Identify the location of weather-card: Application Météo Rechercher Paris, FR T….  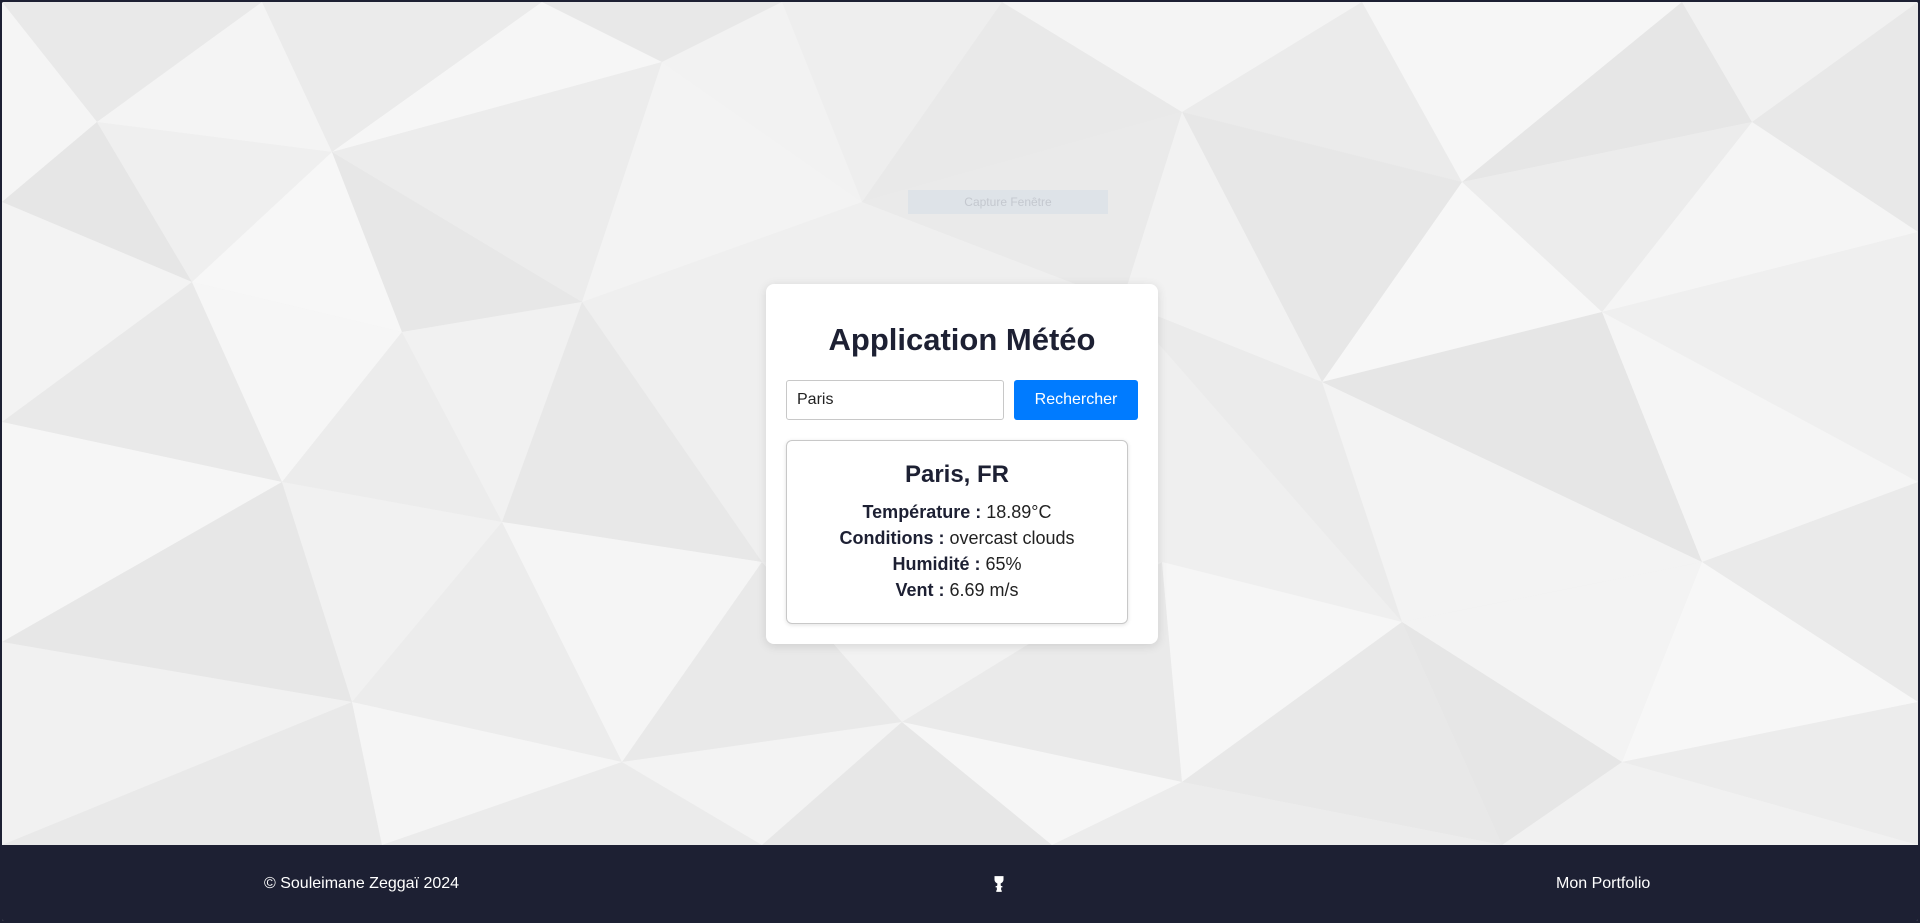
(962, 464).